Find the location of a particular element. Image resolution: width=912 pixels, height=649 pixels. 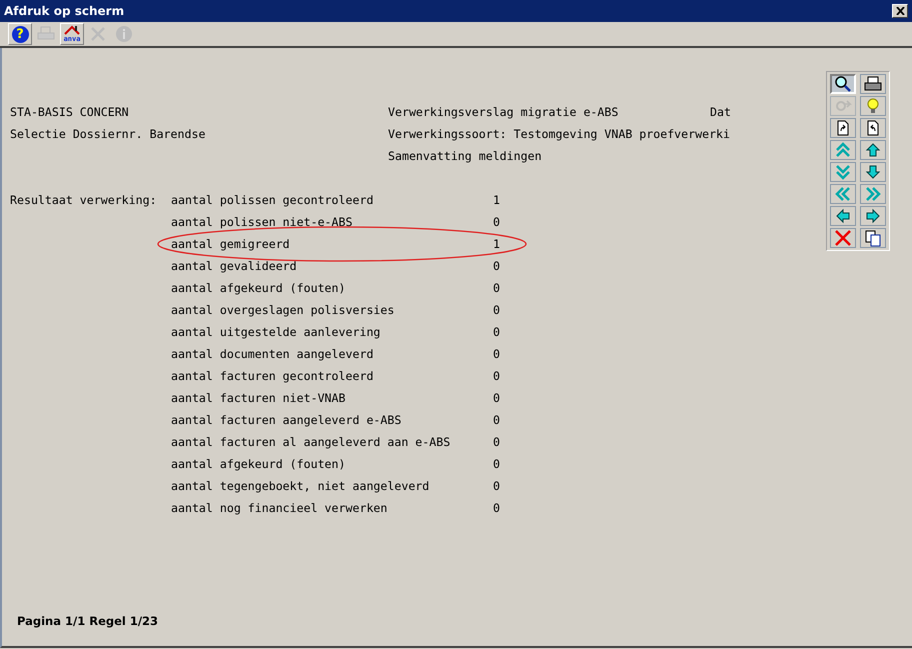

result-label: aantal tegengeboekt, niet aangeleverd is located at coordinates (300, 486).